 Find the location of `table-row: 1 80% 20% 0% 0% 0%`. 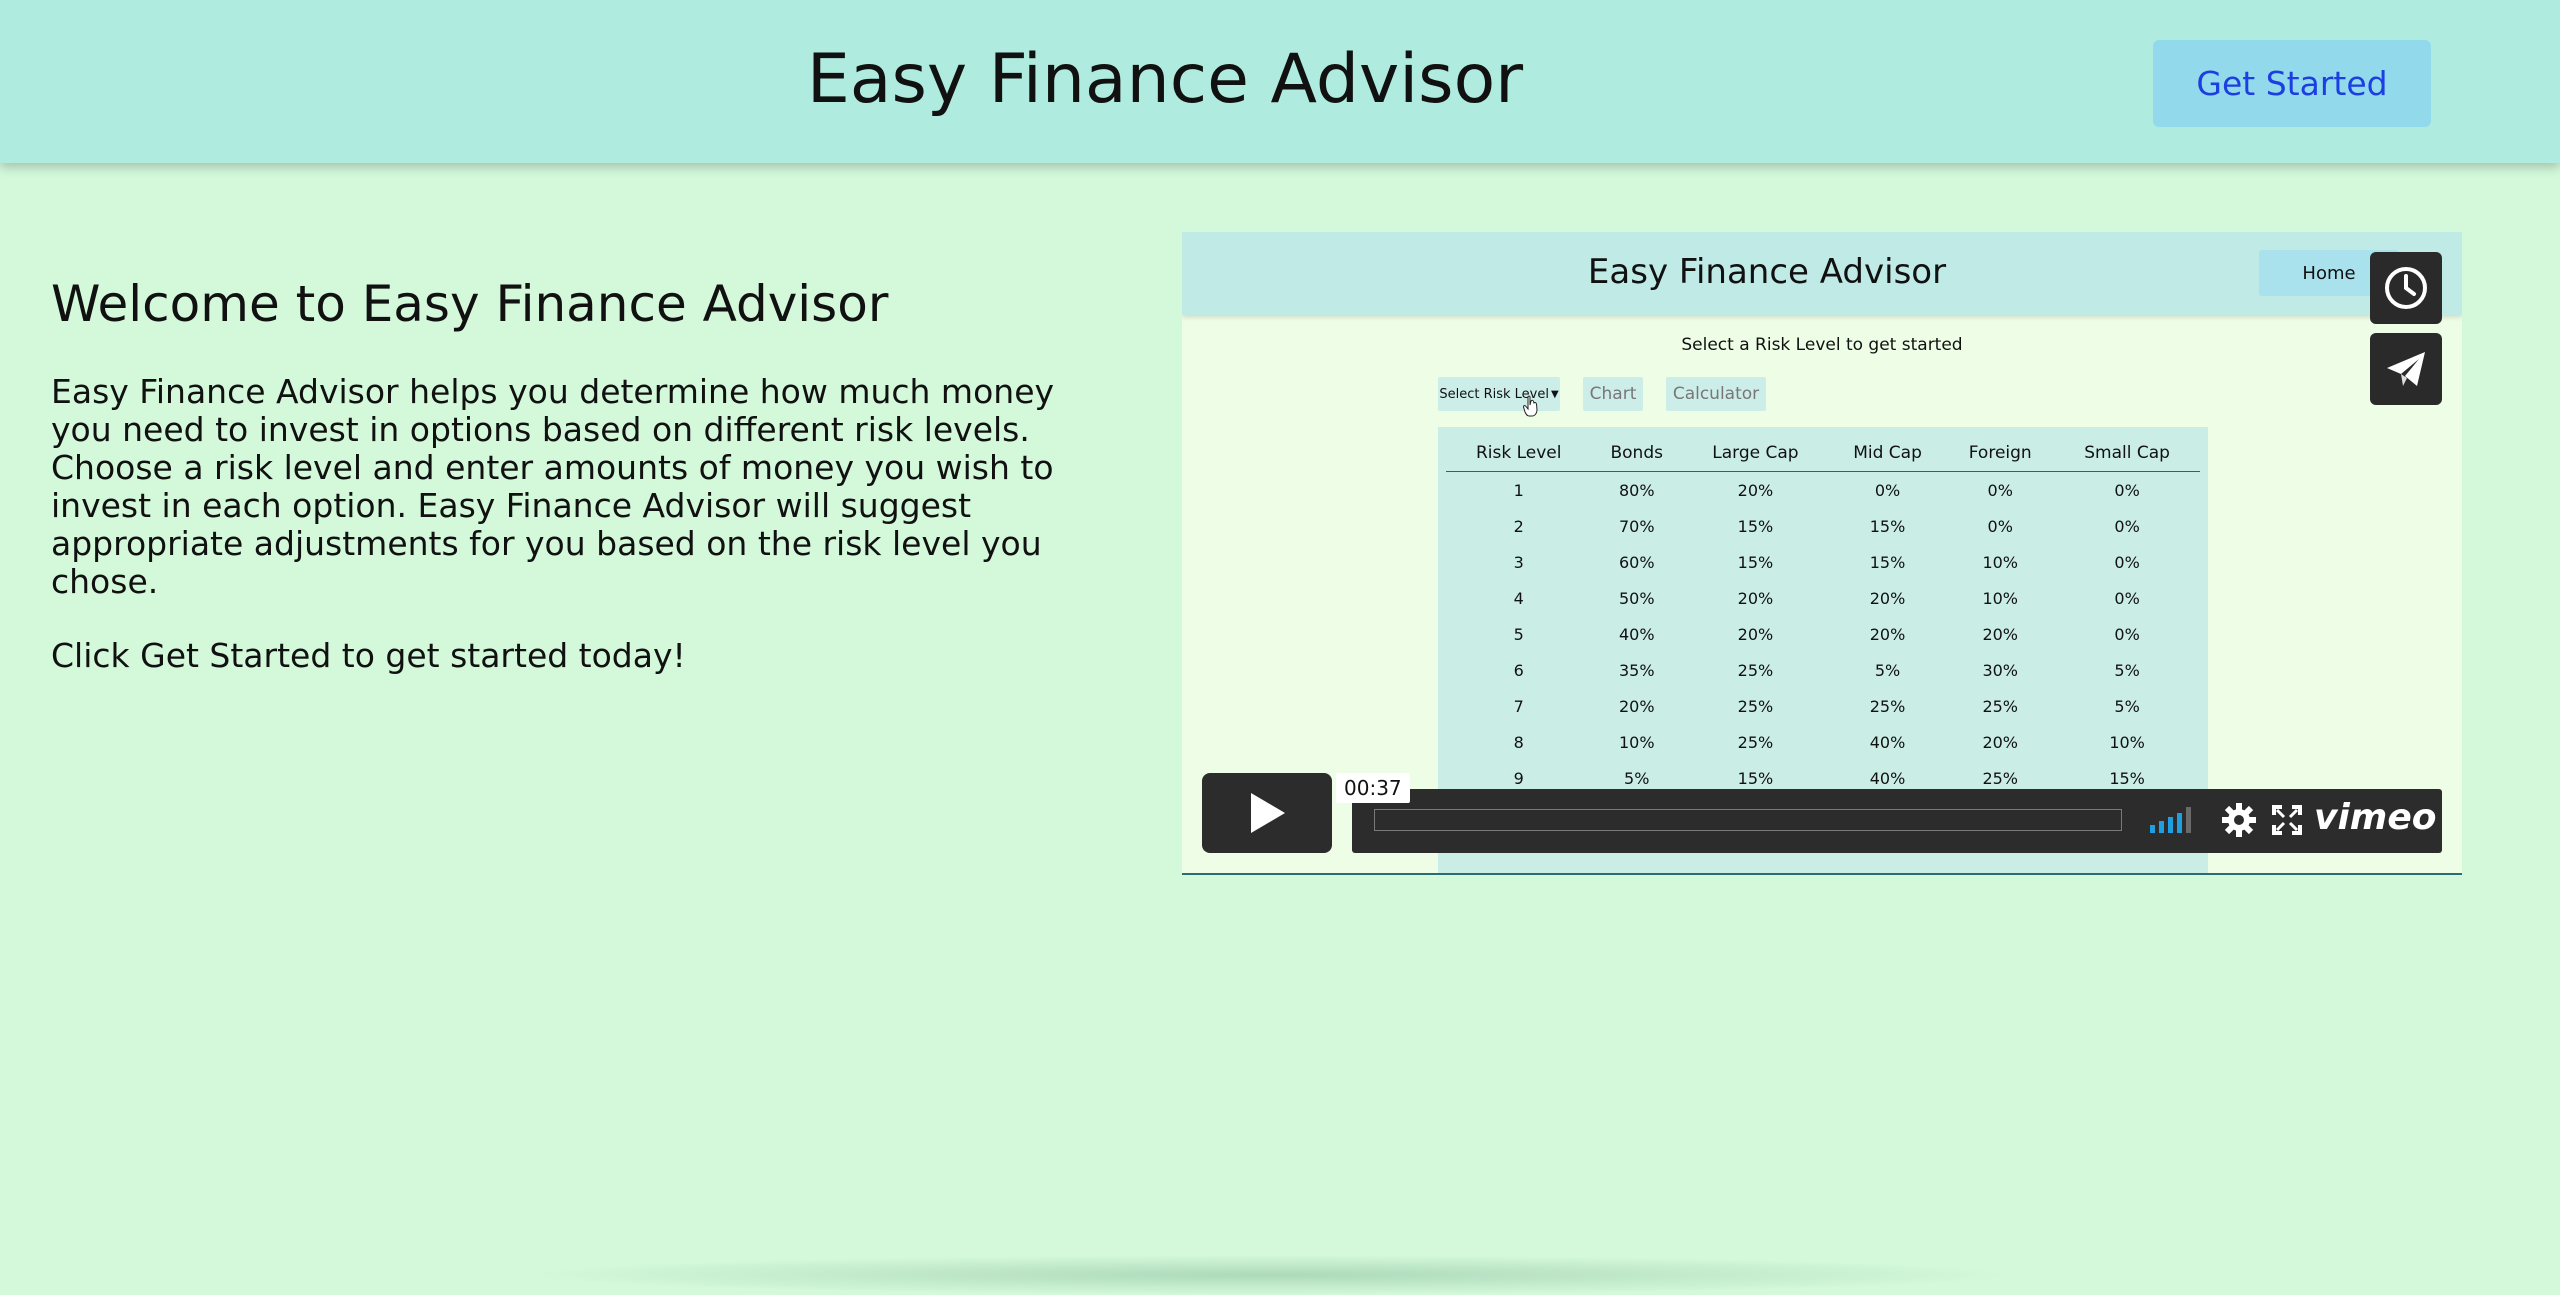

table-row: 1 80% 20% 0% 0% 0% is located at coordinates (1823, 490).